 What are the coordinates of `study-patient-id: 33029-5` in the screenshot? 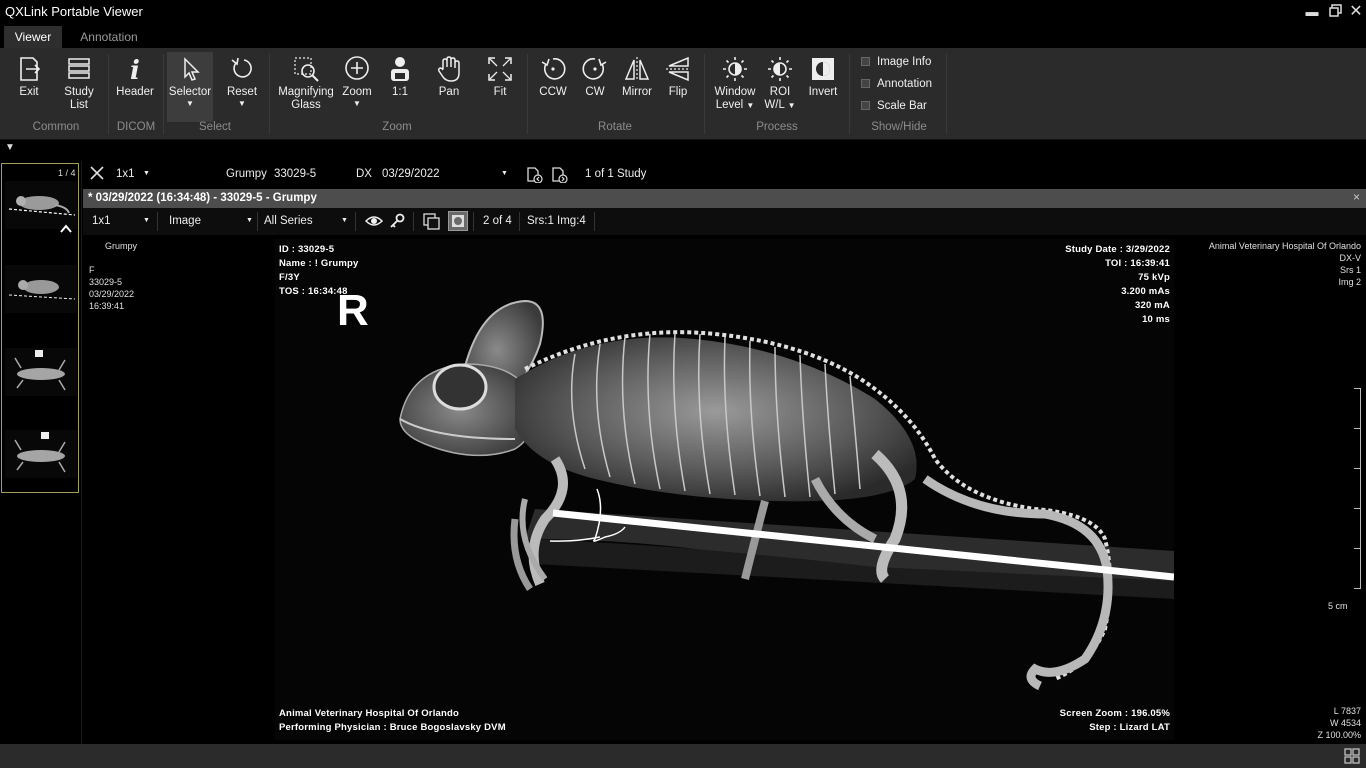 It's located at (295, 174).